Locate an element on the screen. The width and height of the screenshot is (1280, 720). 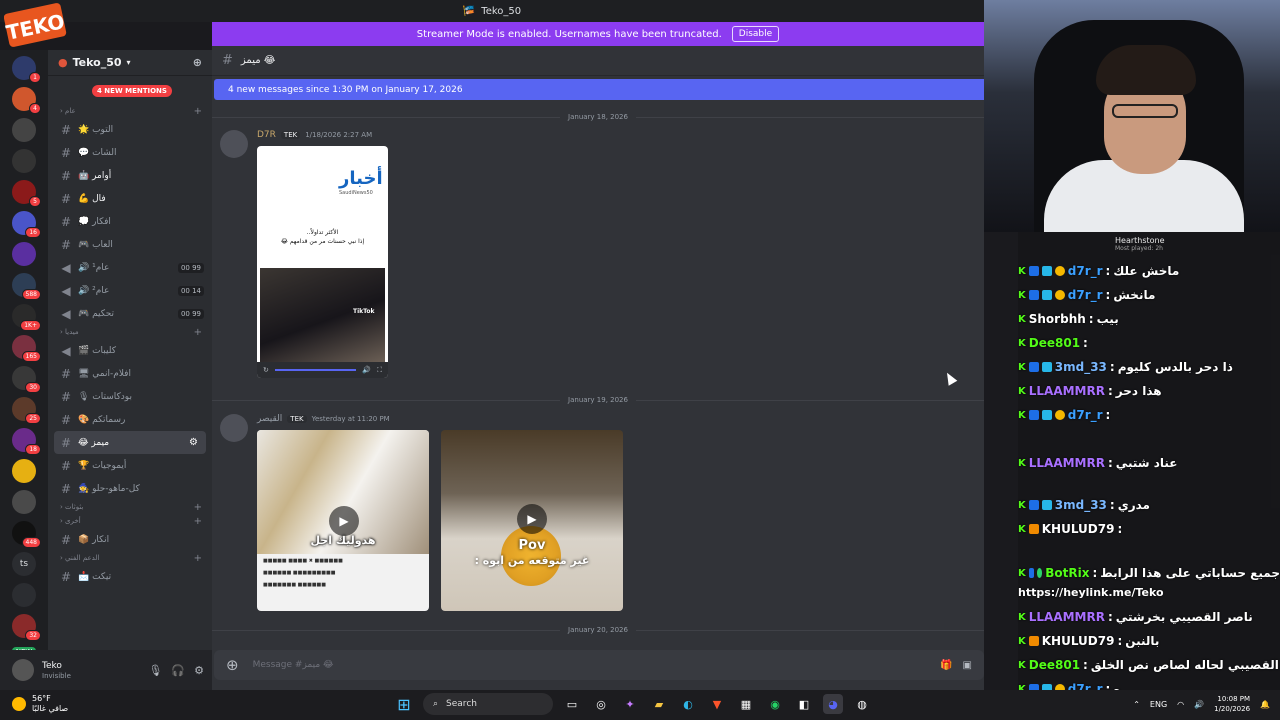
server-icon: 5 is located at coordinates (26, 193).